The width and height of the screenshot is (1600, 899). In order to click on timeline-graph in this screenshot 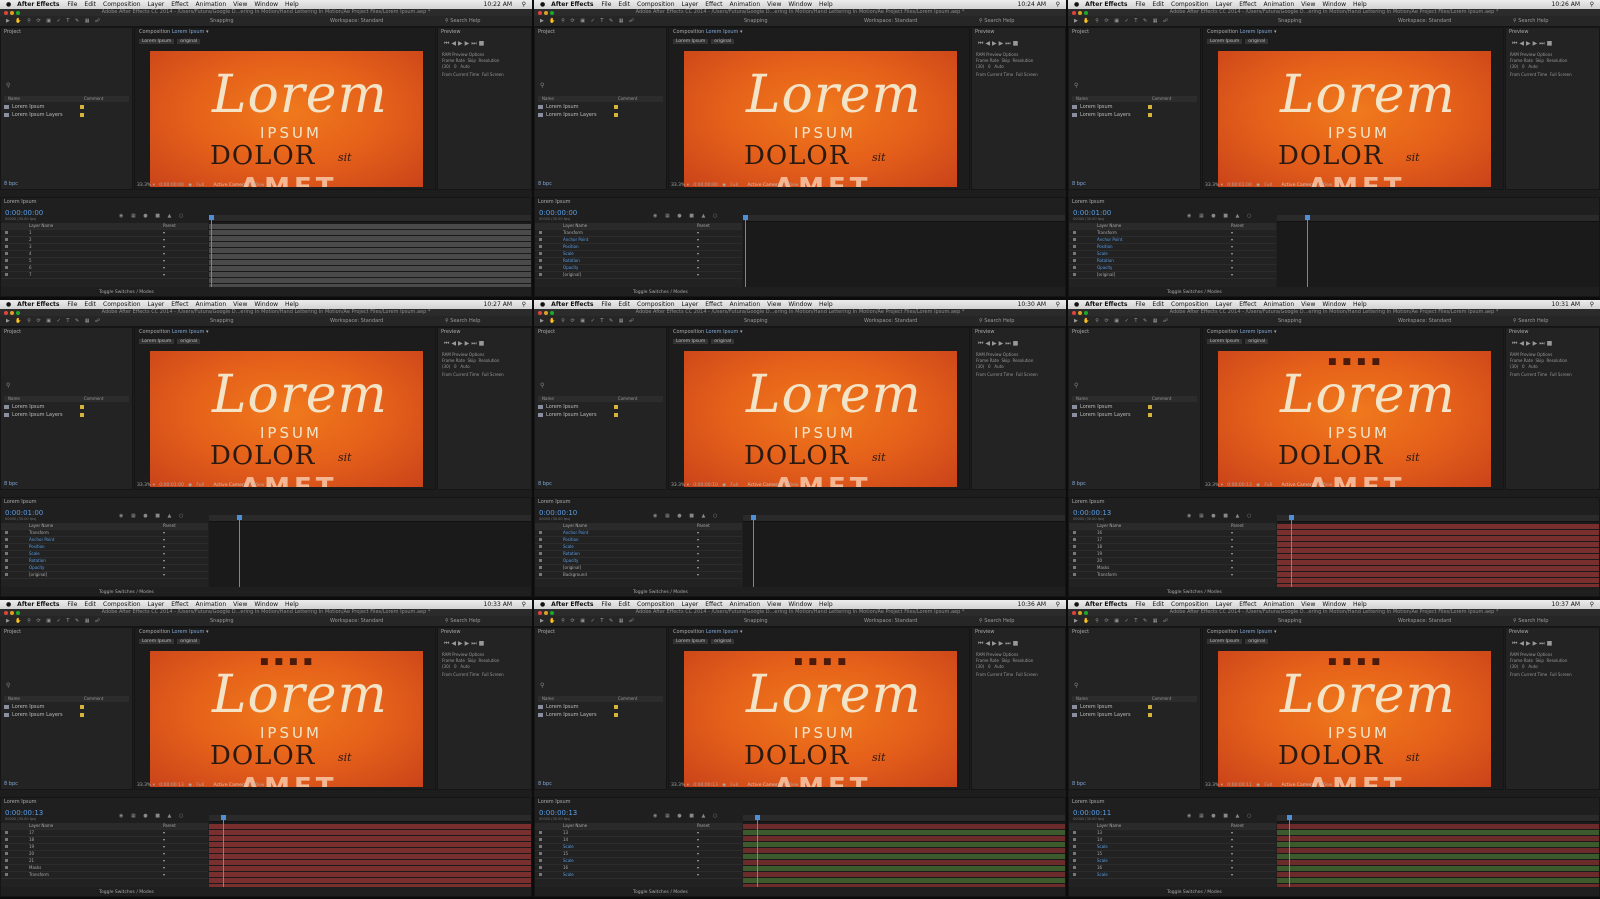, I will do `click(370, 551)`.